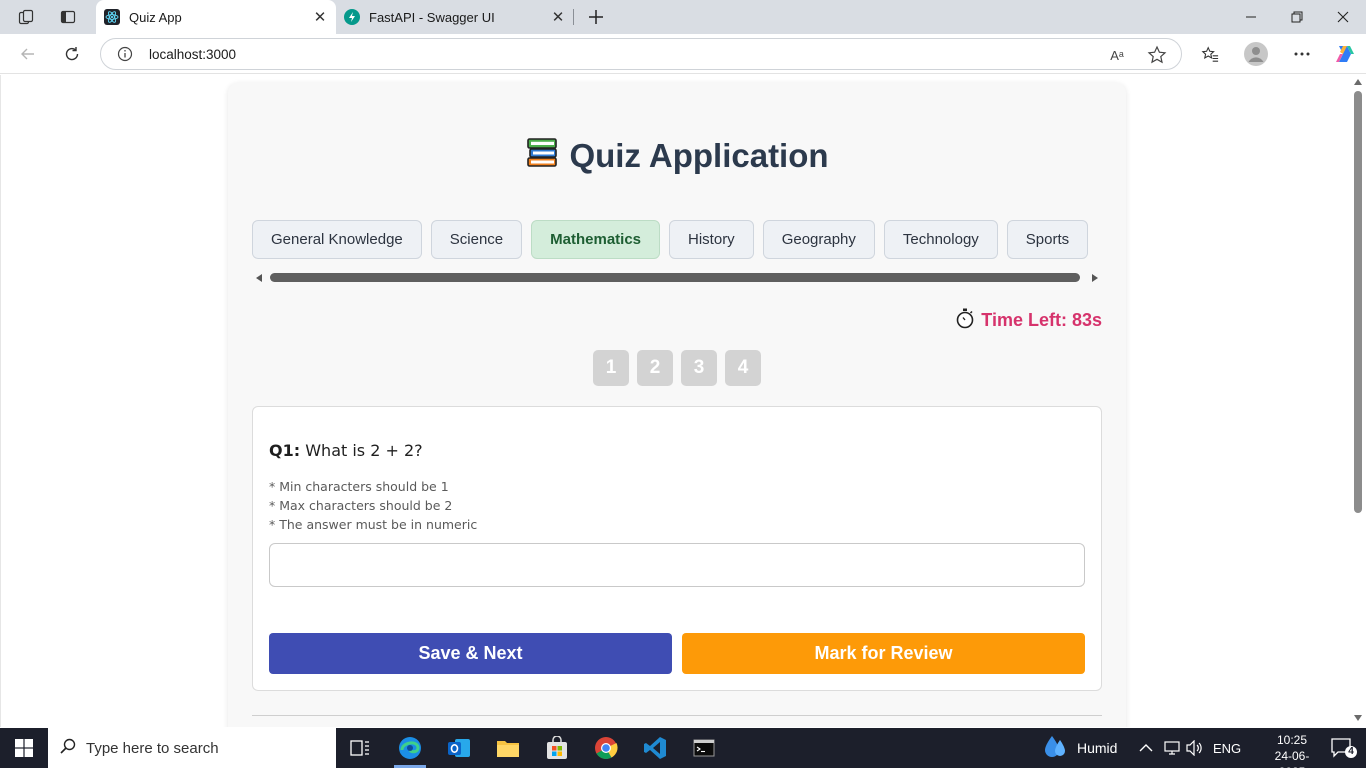 This screenshot has height=768, width=1366. Describe the element at coordinates (1146, 748) in the screenshot. I see `show-hidden-icons` at that location.